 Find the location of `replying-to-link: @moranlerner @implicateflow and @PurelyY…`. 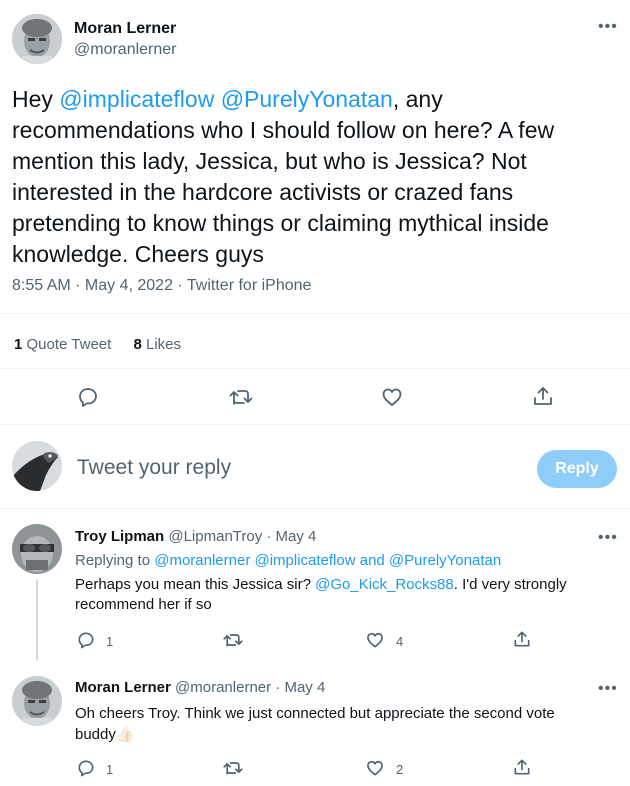

replying-to-link: @moranlerner @implicateflow and @PurelyY… is located at coordinates (327, 560).